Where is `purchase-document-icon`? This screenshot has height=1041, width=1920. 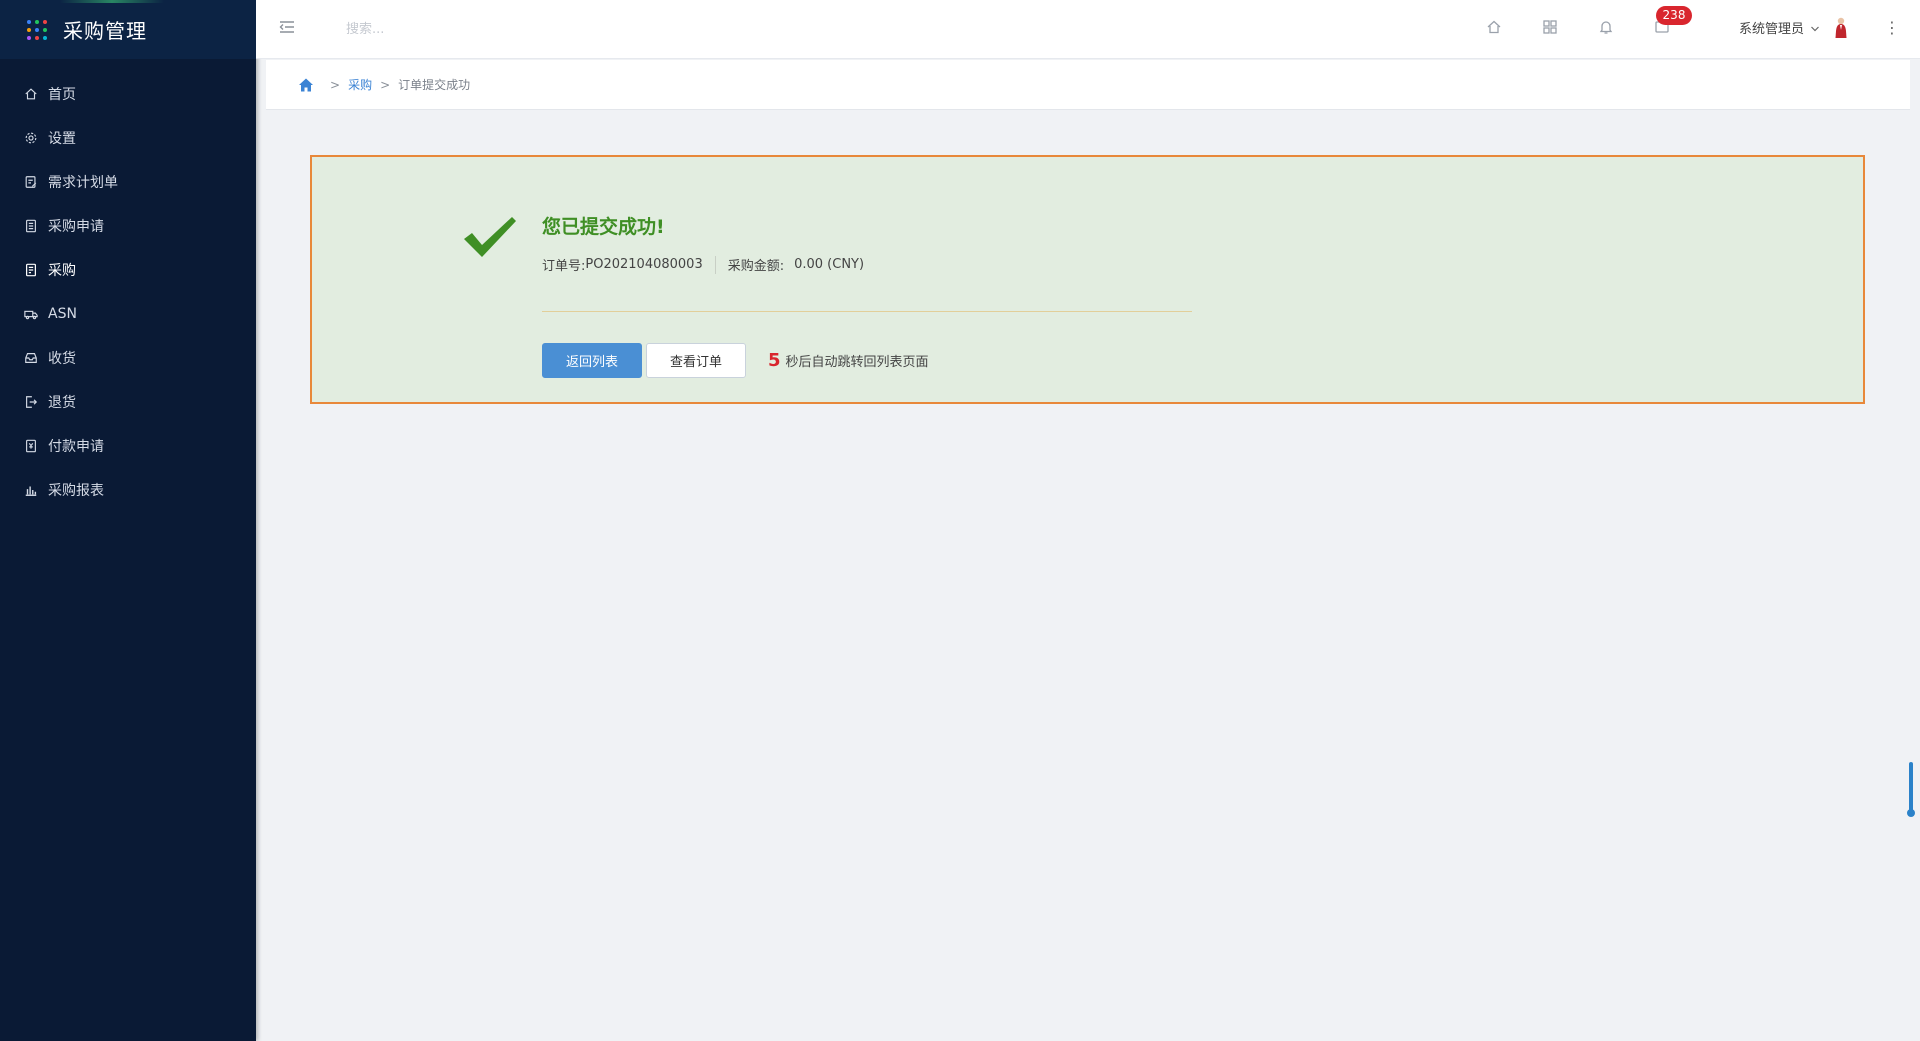
purchase-document-icon is located at coordinates (31, 270).